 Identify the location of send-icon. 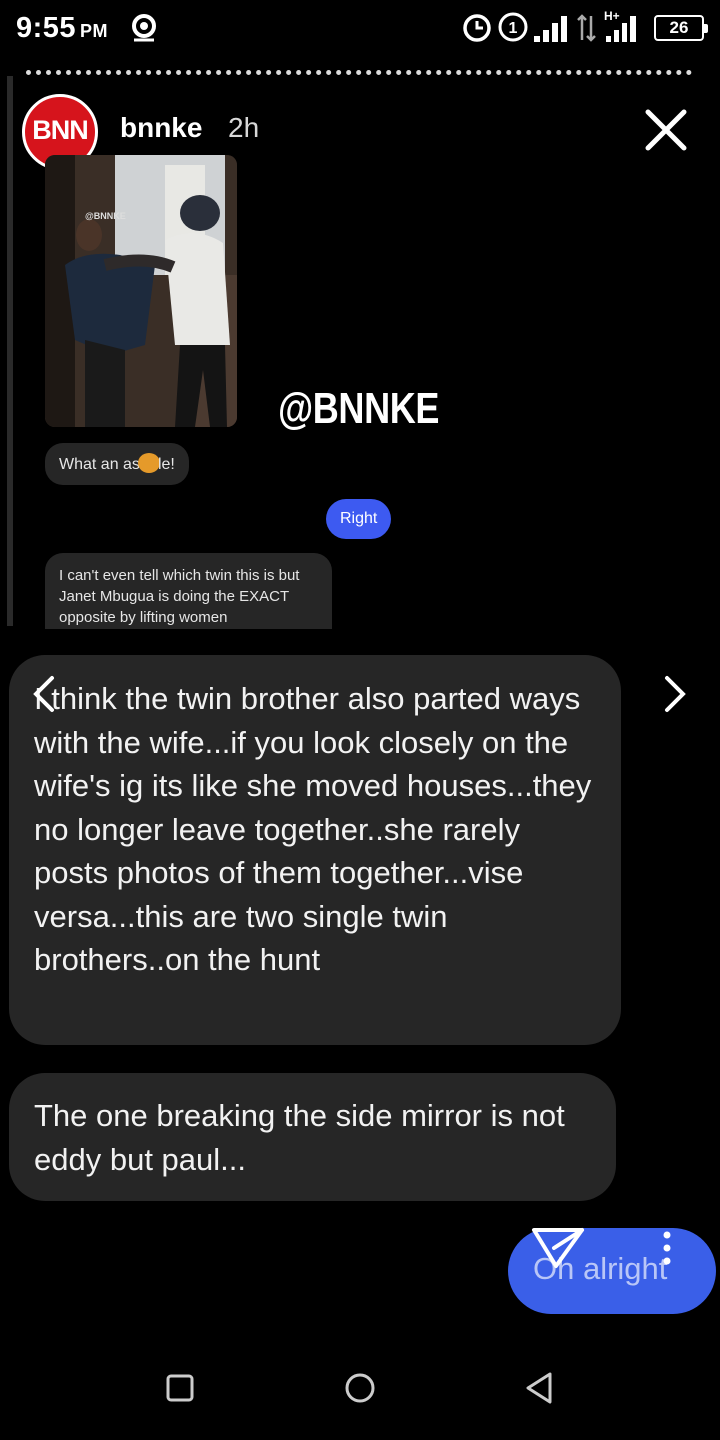
(558, 1249).